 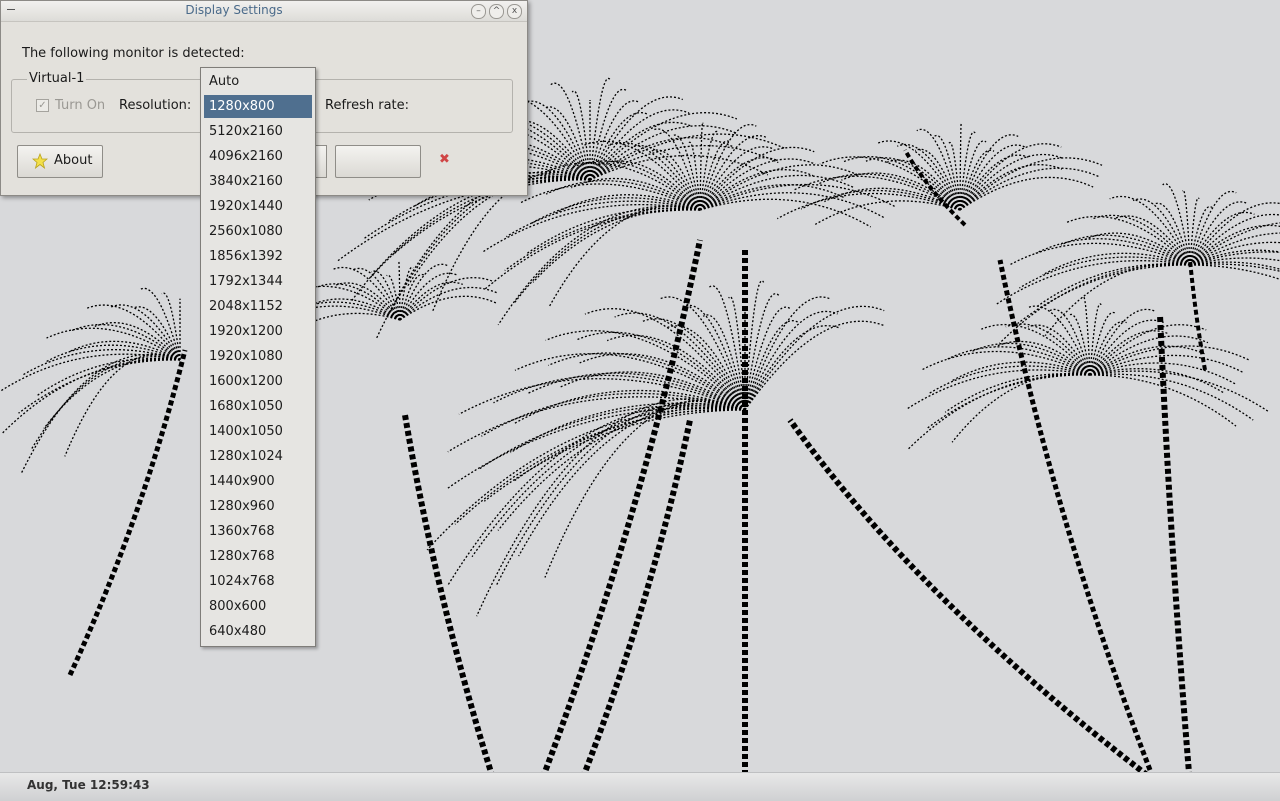 I want to click on detected-label: The following monitor is detected:, so click(x=133, y=53).